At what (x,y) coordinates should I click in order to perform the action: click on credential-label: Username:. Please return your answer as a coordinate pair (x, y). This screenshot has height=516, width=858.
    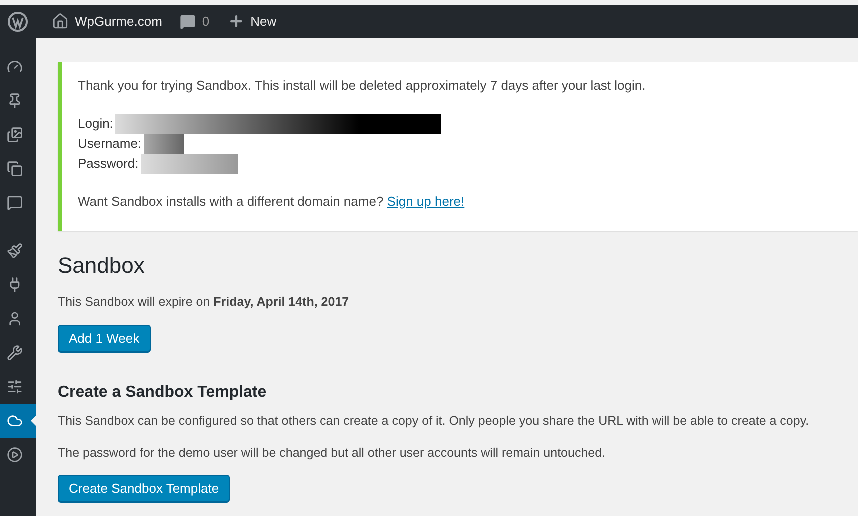
    Looking at the image, I should click on (110, 143).